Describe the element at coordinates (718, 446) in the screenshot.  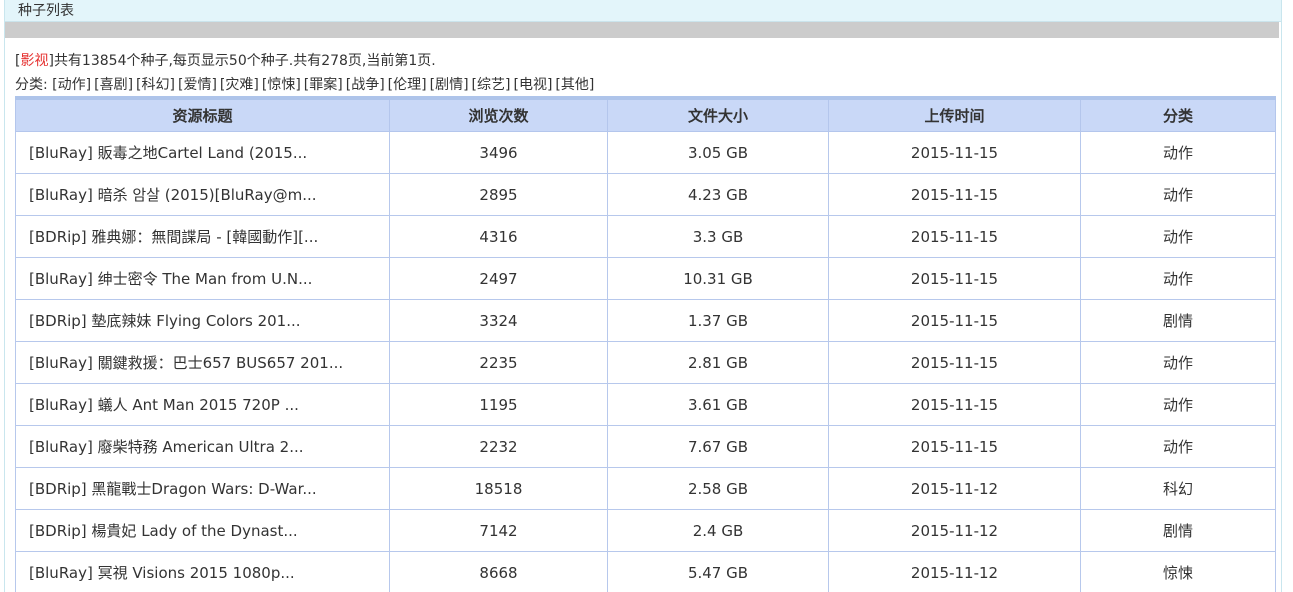
I see `cell-size: 7.67 GB` at that location.